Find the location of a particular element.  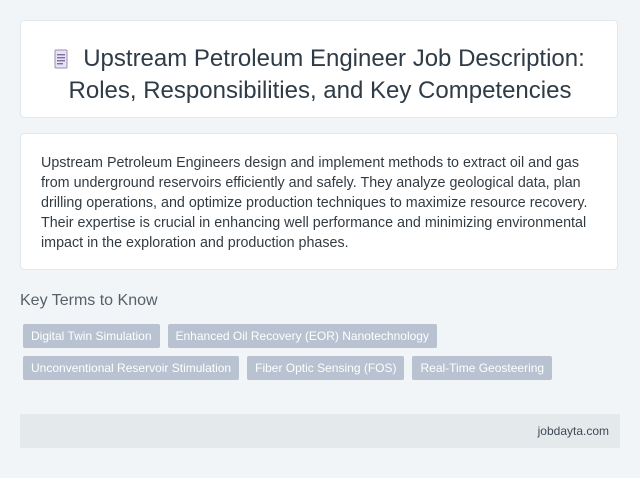

key-term-tag: Fiber Optic Sensing (FOS) is located at coordinates (326, 368).